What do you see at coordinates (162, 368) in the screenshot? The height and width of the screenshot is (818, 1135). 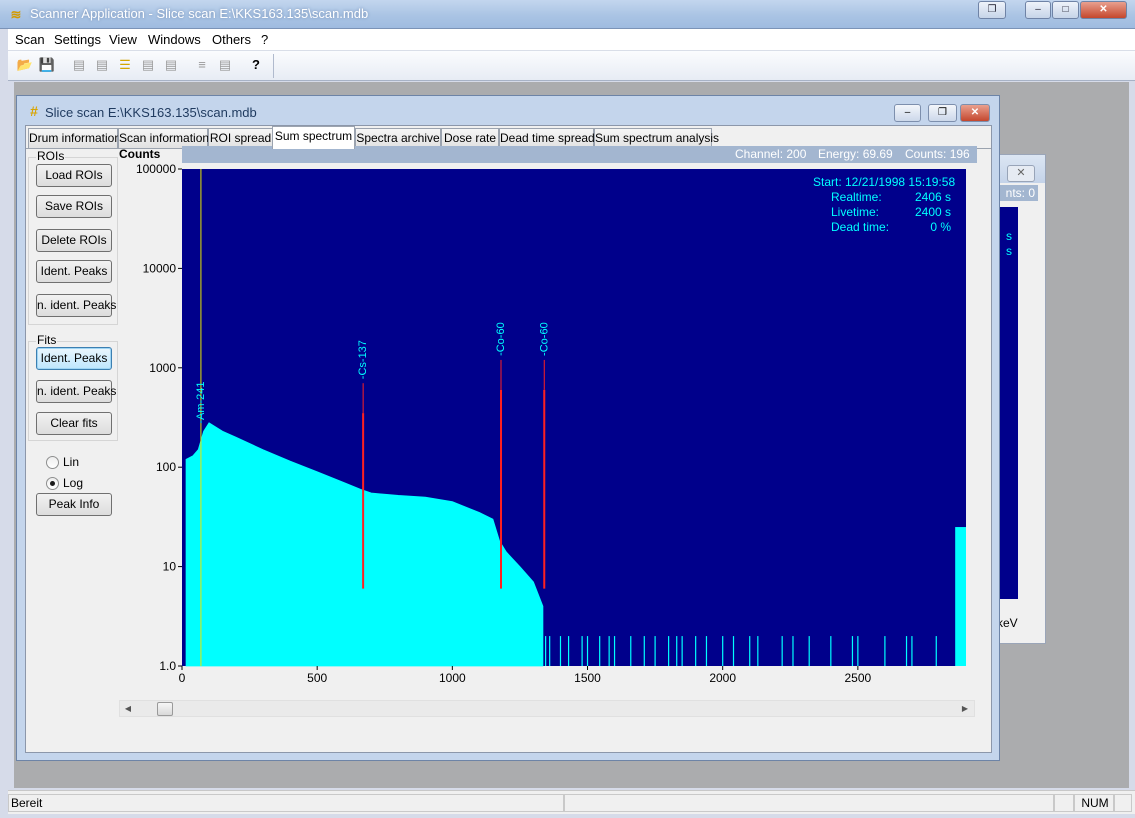 I see `y-tick-label: 1000` at bounding box center [162, 368].